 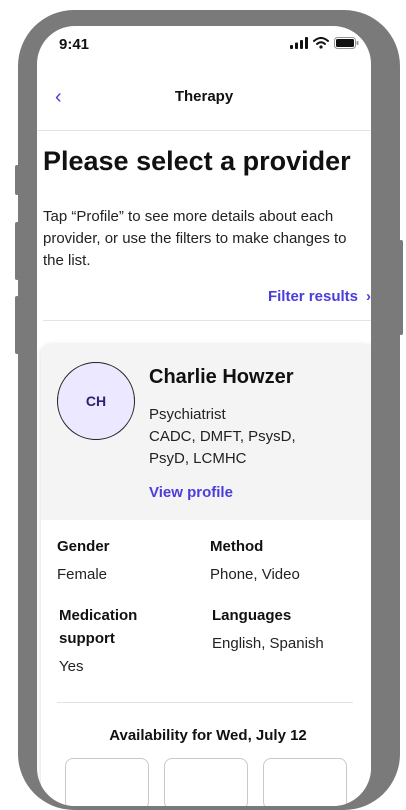 I want to click on card-divider, so click(x=205, y=702).